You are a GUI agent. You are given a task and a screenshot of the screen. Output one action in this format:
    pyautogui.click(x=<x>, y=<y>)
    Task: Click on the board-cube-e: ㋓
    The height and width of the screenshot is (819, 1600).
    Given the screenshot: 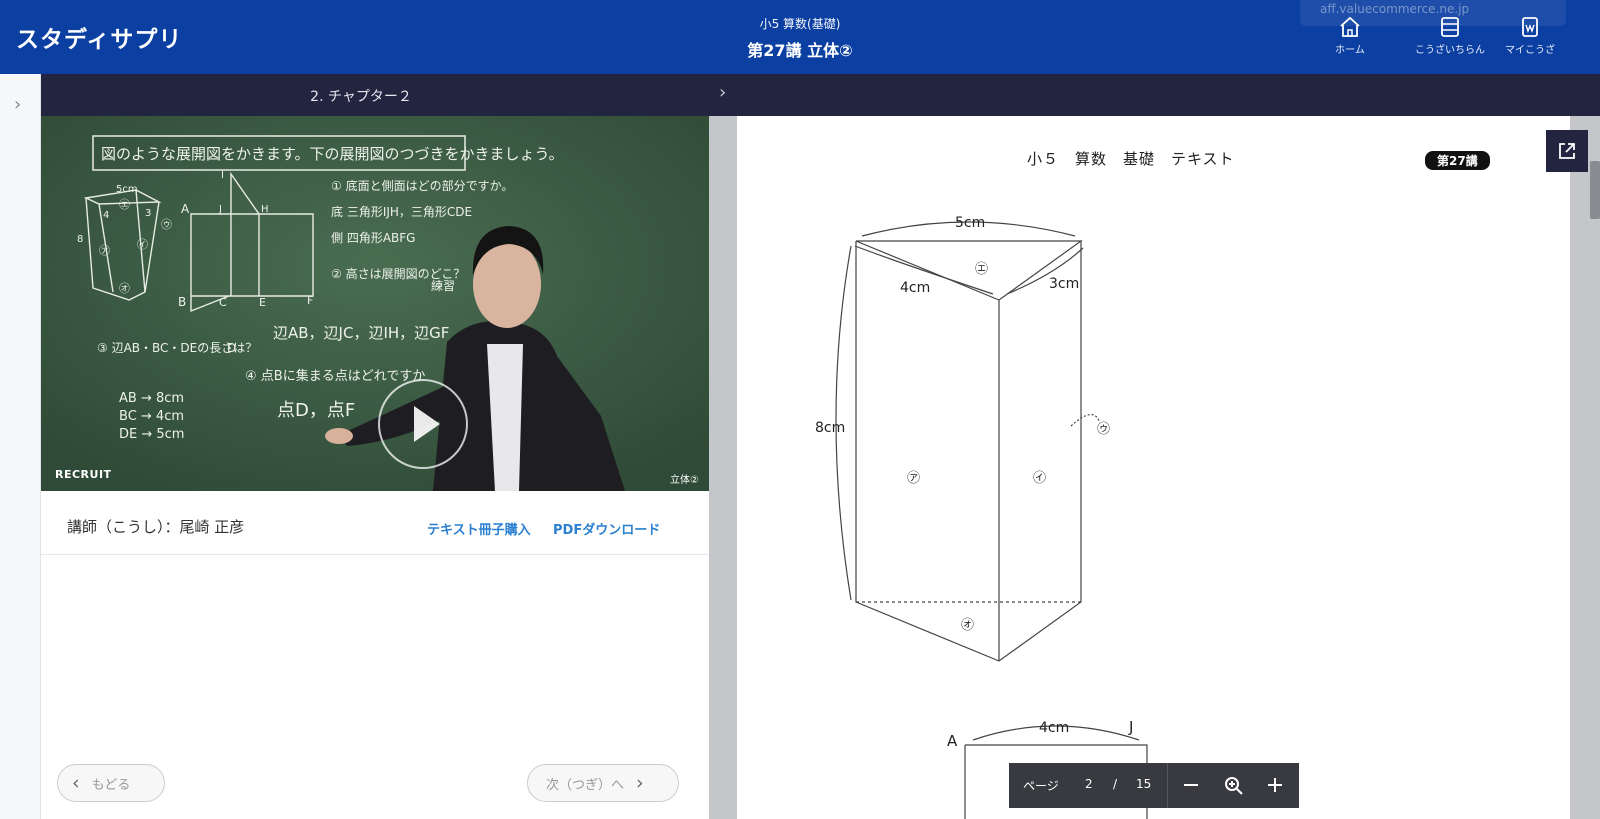 What is the action you would take?
    pyautogui.click(x=124, y=204)
    